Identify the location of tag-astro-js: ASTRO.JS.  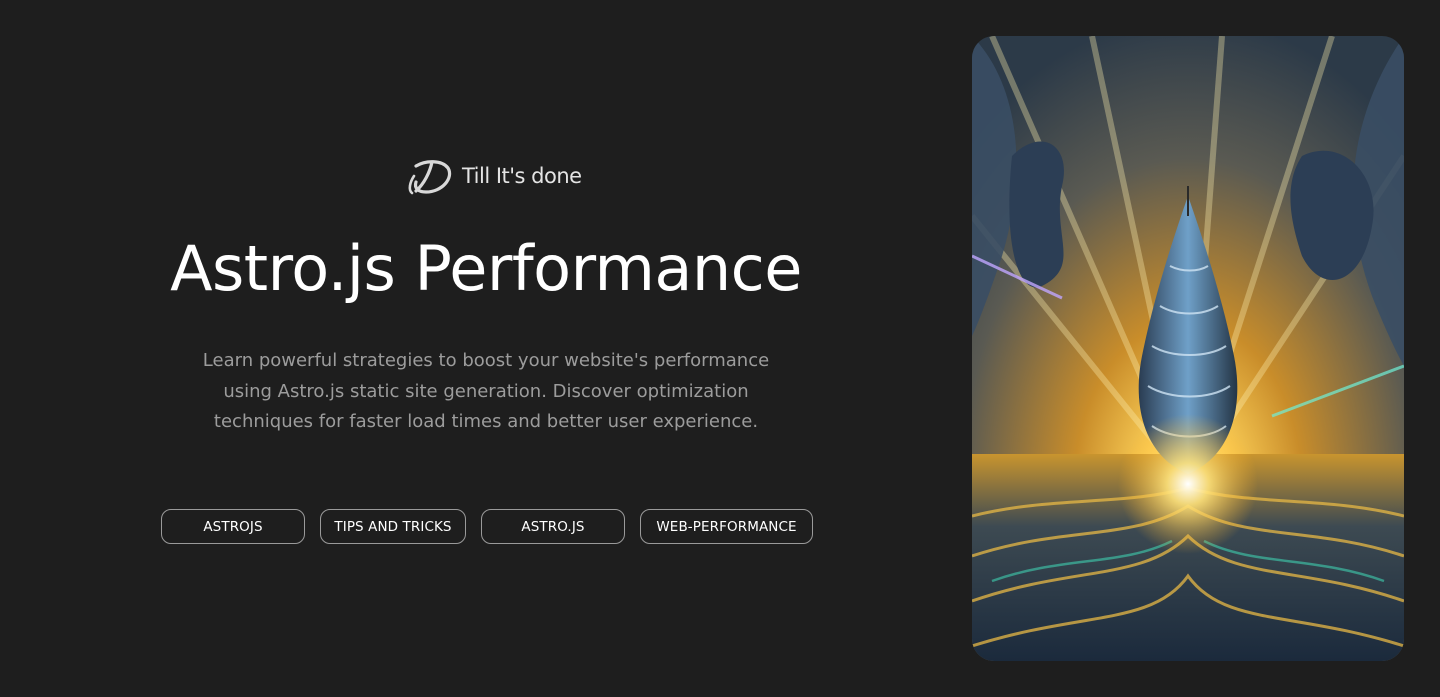
(553, 526).